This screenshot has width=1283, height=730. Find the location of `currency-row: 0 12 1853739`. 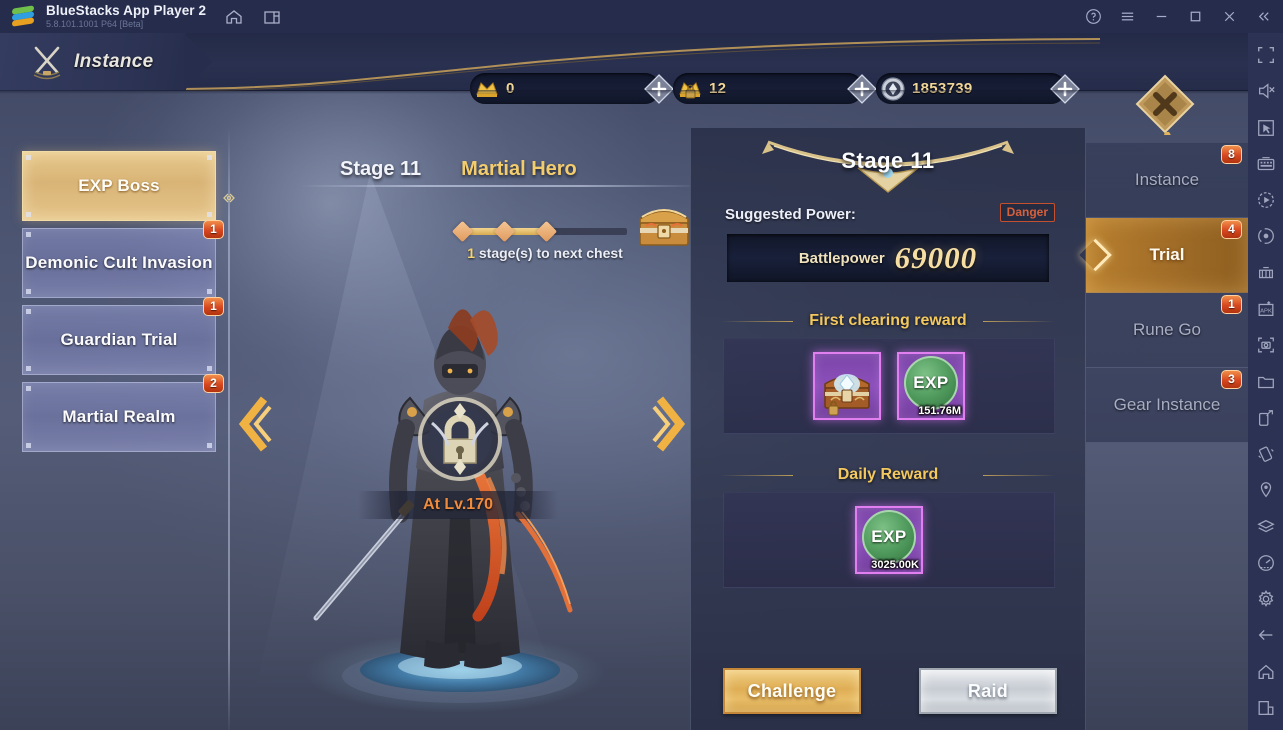

currency-row: 0 12 1853739 is located at coordinates (775, 88).